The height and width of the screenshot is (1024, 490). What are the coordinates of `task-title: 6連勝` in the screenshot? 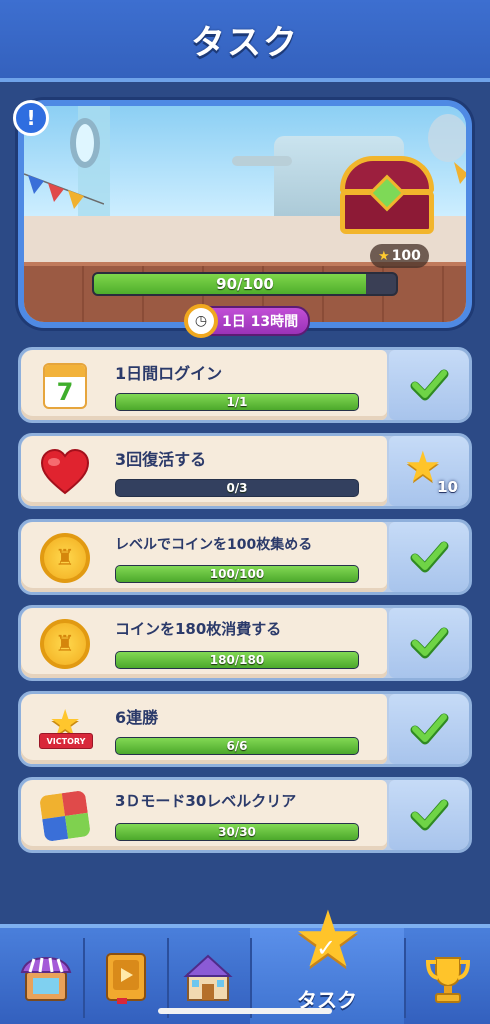 It's located at (137, 717).